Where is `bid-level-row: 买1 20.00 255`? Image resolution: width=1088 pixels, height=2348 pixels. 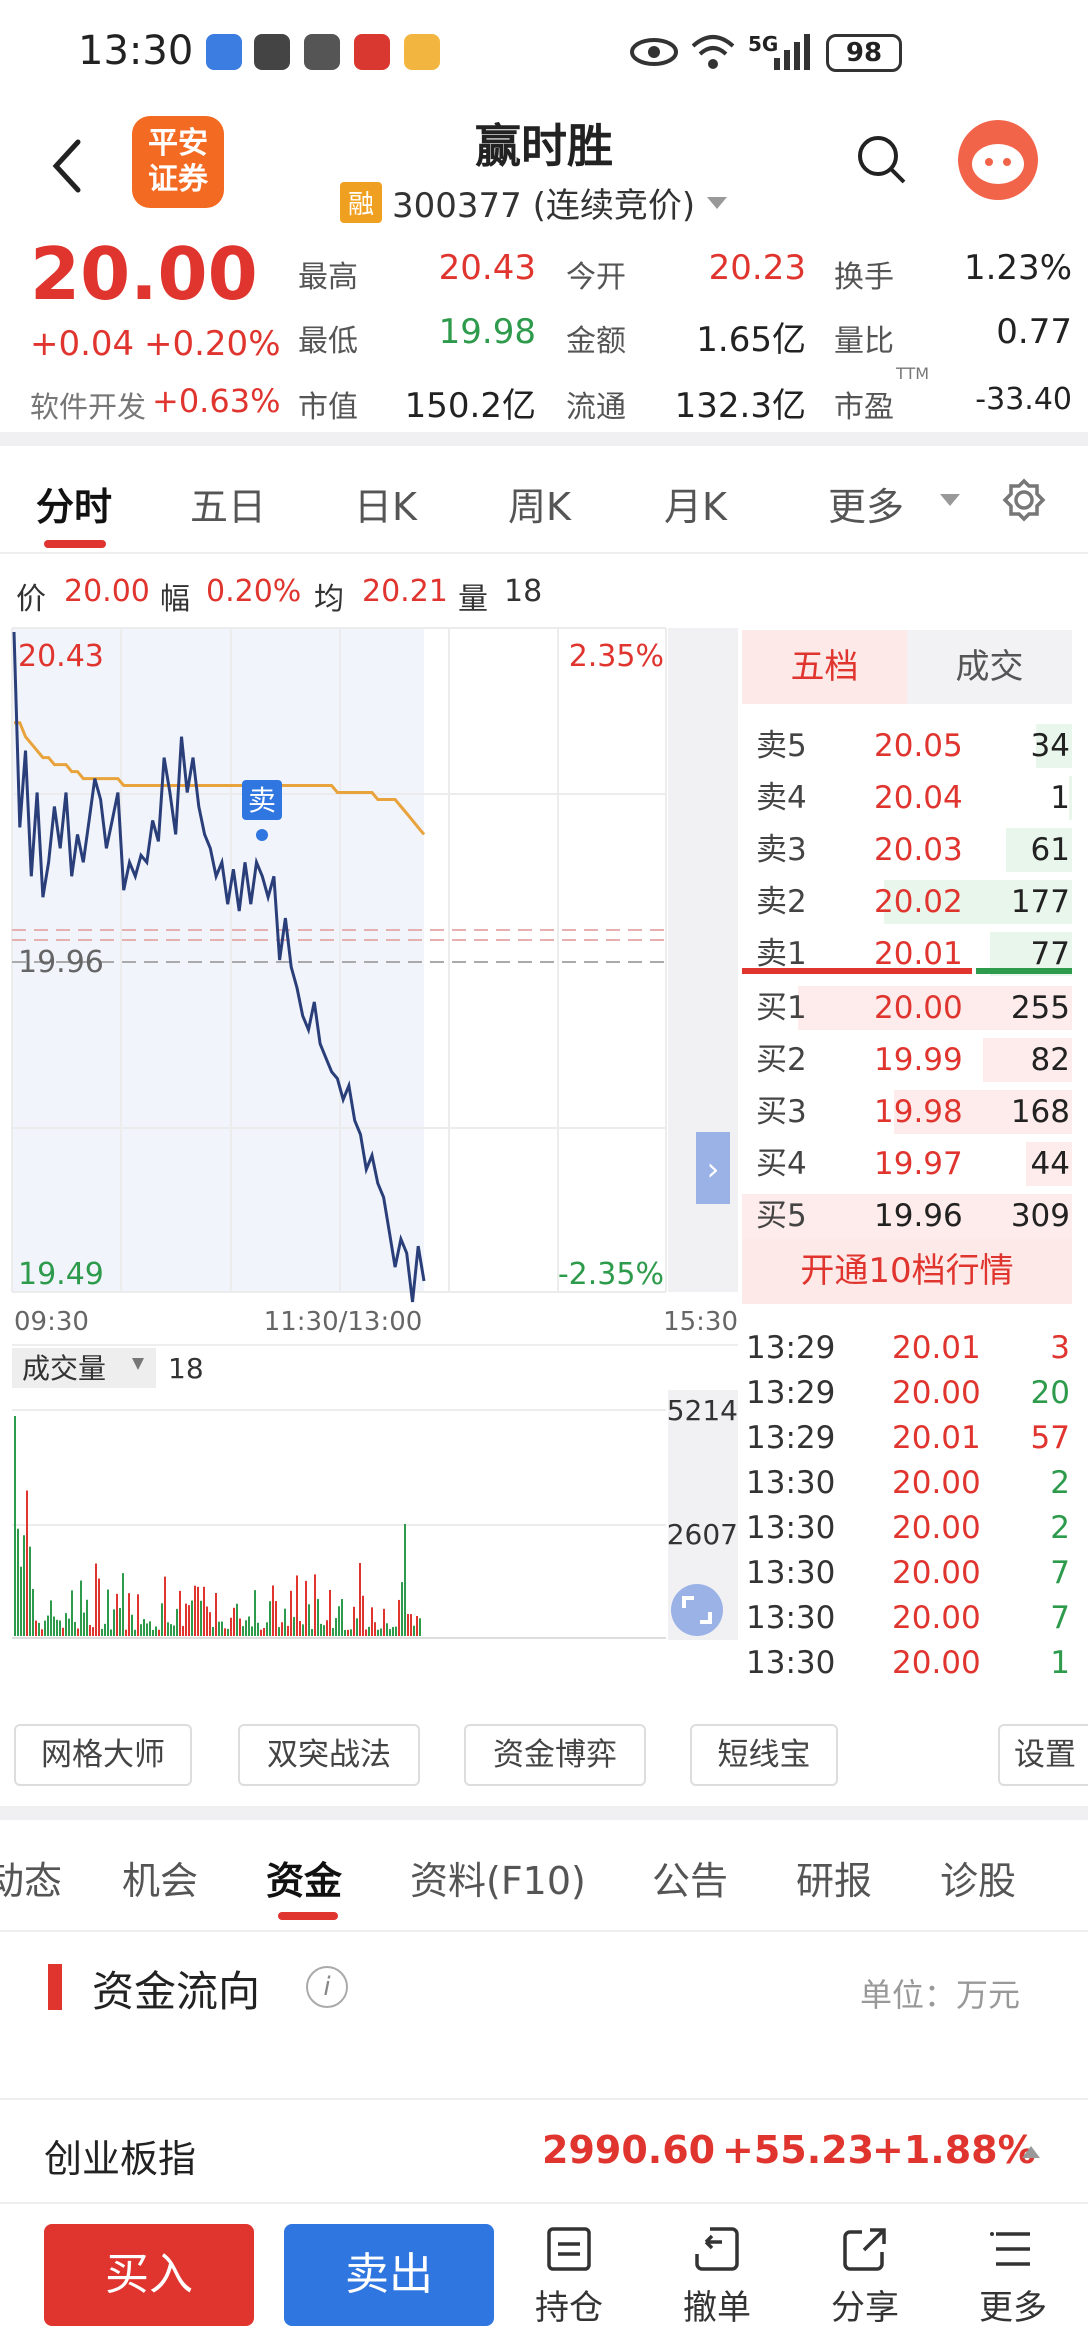 bid-level-row: 买1 20.00 255 is located at coordinates (907, 1008).